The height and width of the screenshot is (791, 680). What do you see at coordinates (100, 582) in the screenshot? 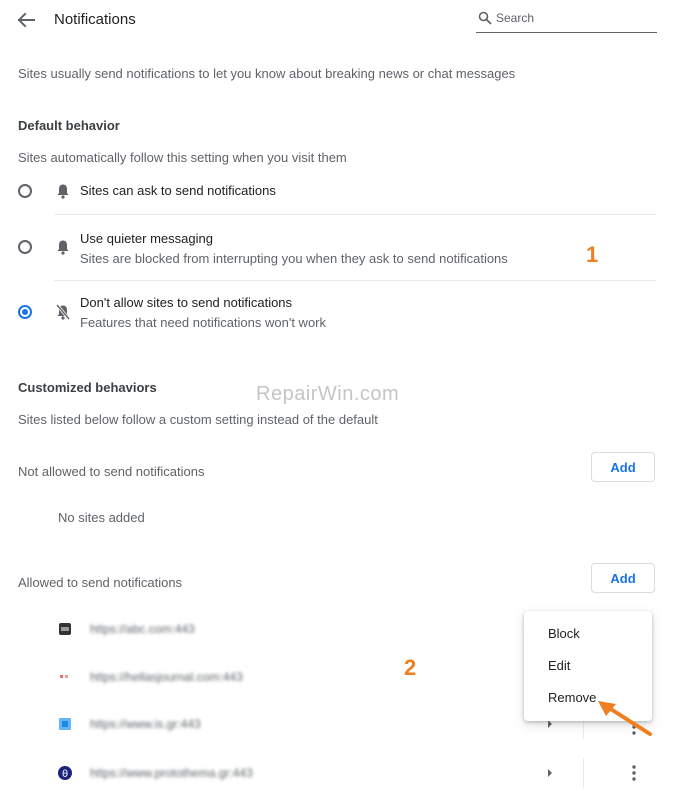
I see `allowed-label: Allowed to send notifications` at bounding box center [100, 582].